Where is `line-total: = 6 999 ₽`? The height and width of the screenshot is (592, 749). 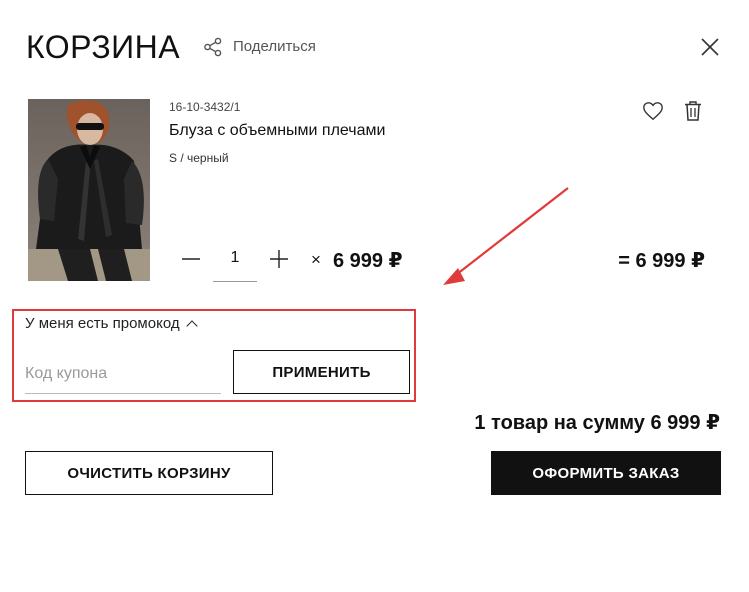 line-total: = 6 999 ₽ is located at coordinates (661, 261).